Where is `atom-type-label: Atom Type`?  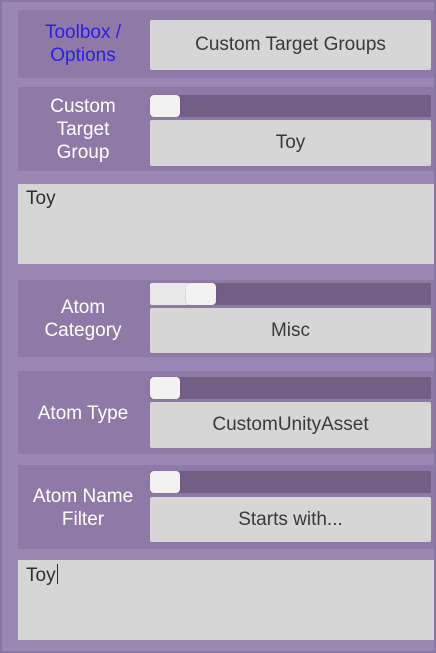
atom-type-label: Atom Type is located at coordinates (83, 413).